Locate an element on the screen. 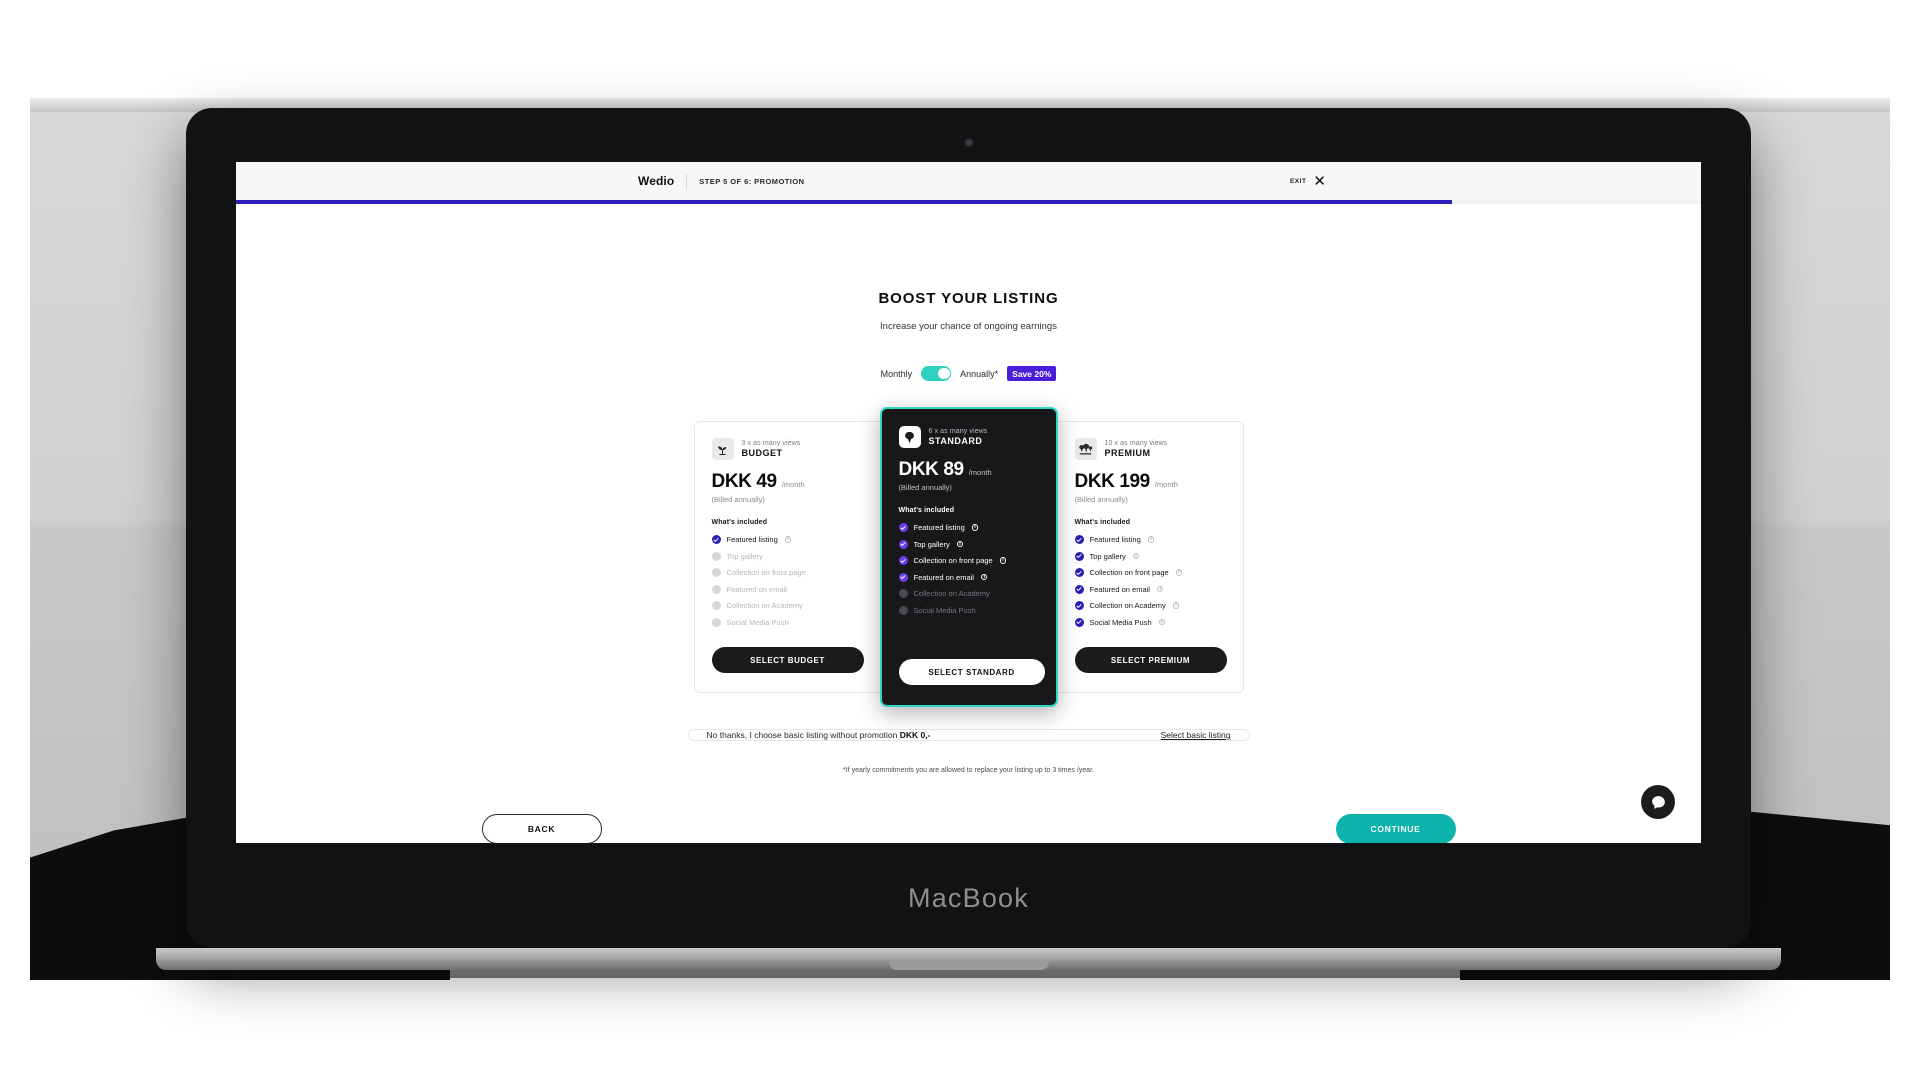 The width and height of the screenshot is (1920, 1080). webcam-icon is located at coordinates (968, 142).